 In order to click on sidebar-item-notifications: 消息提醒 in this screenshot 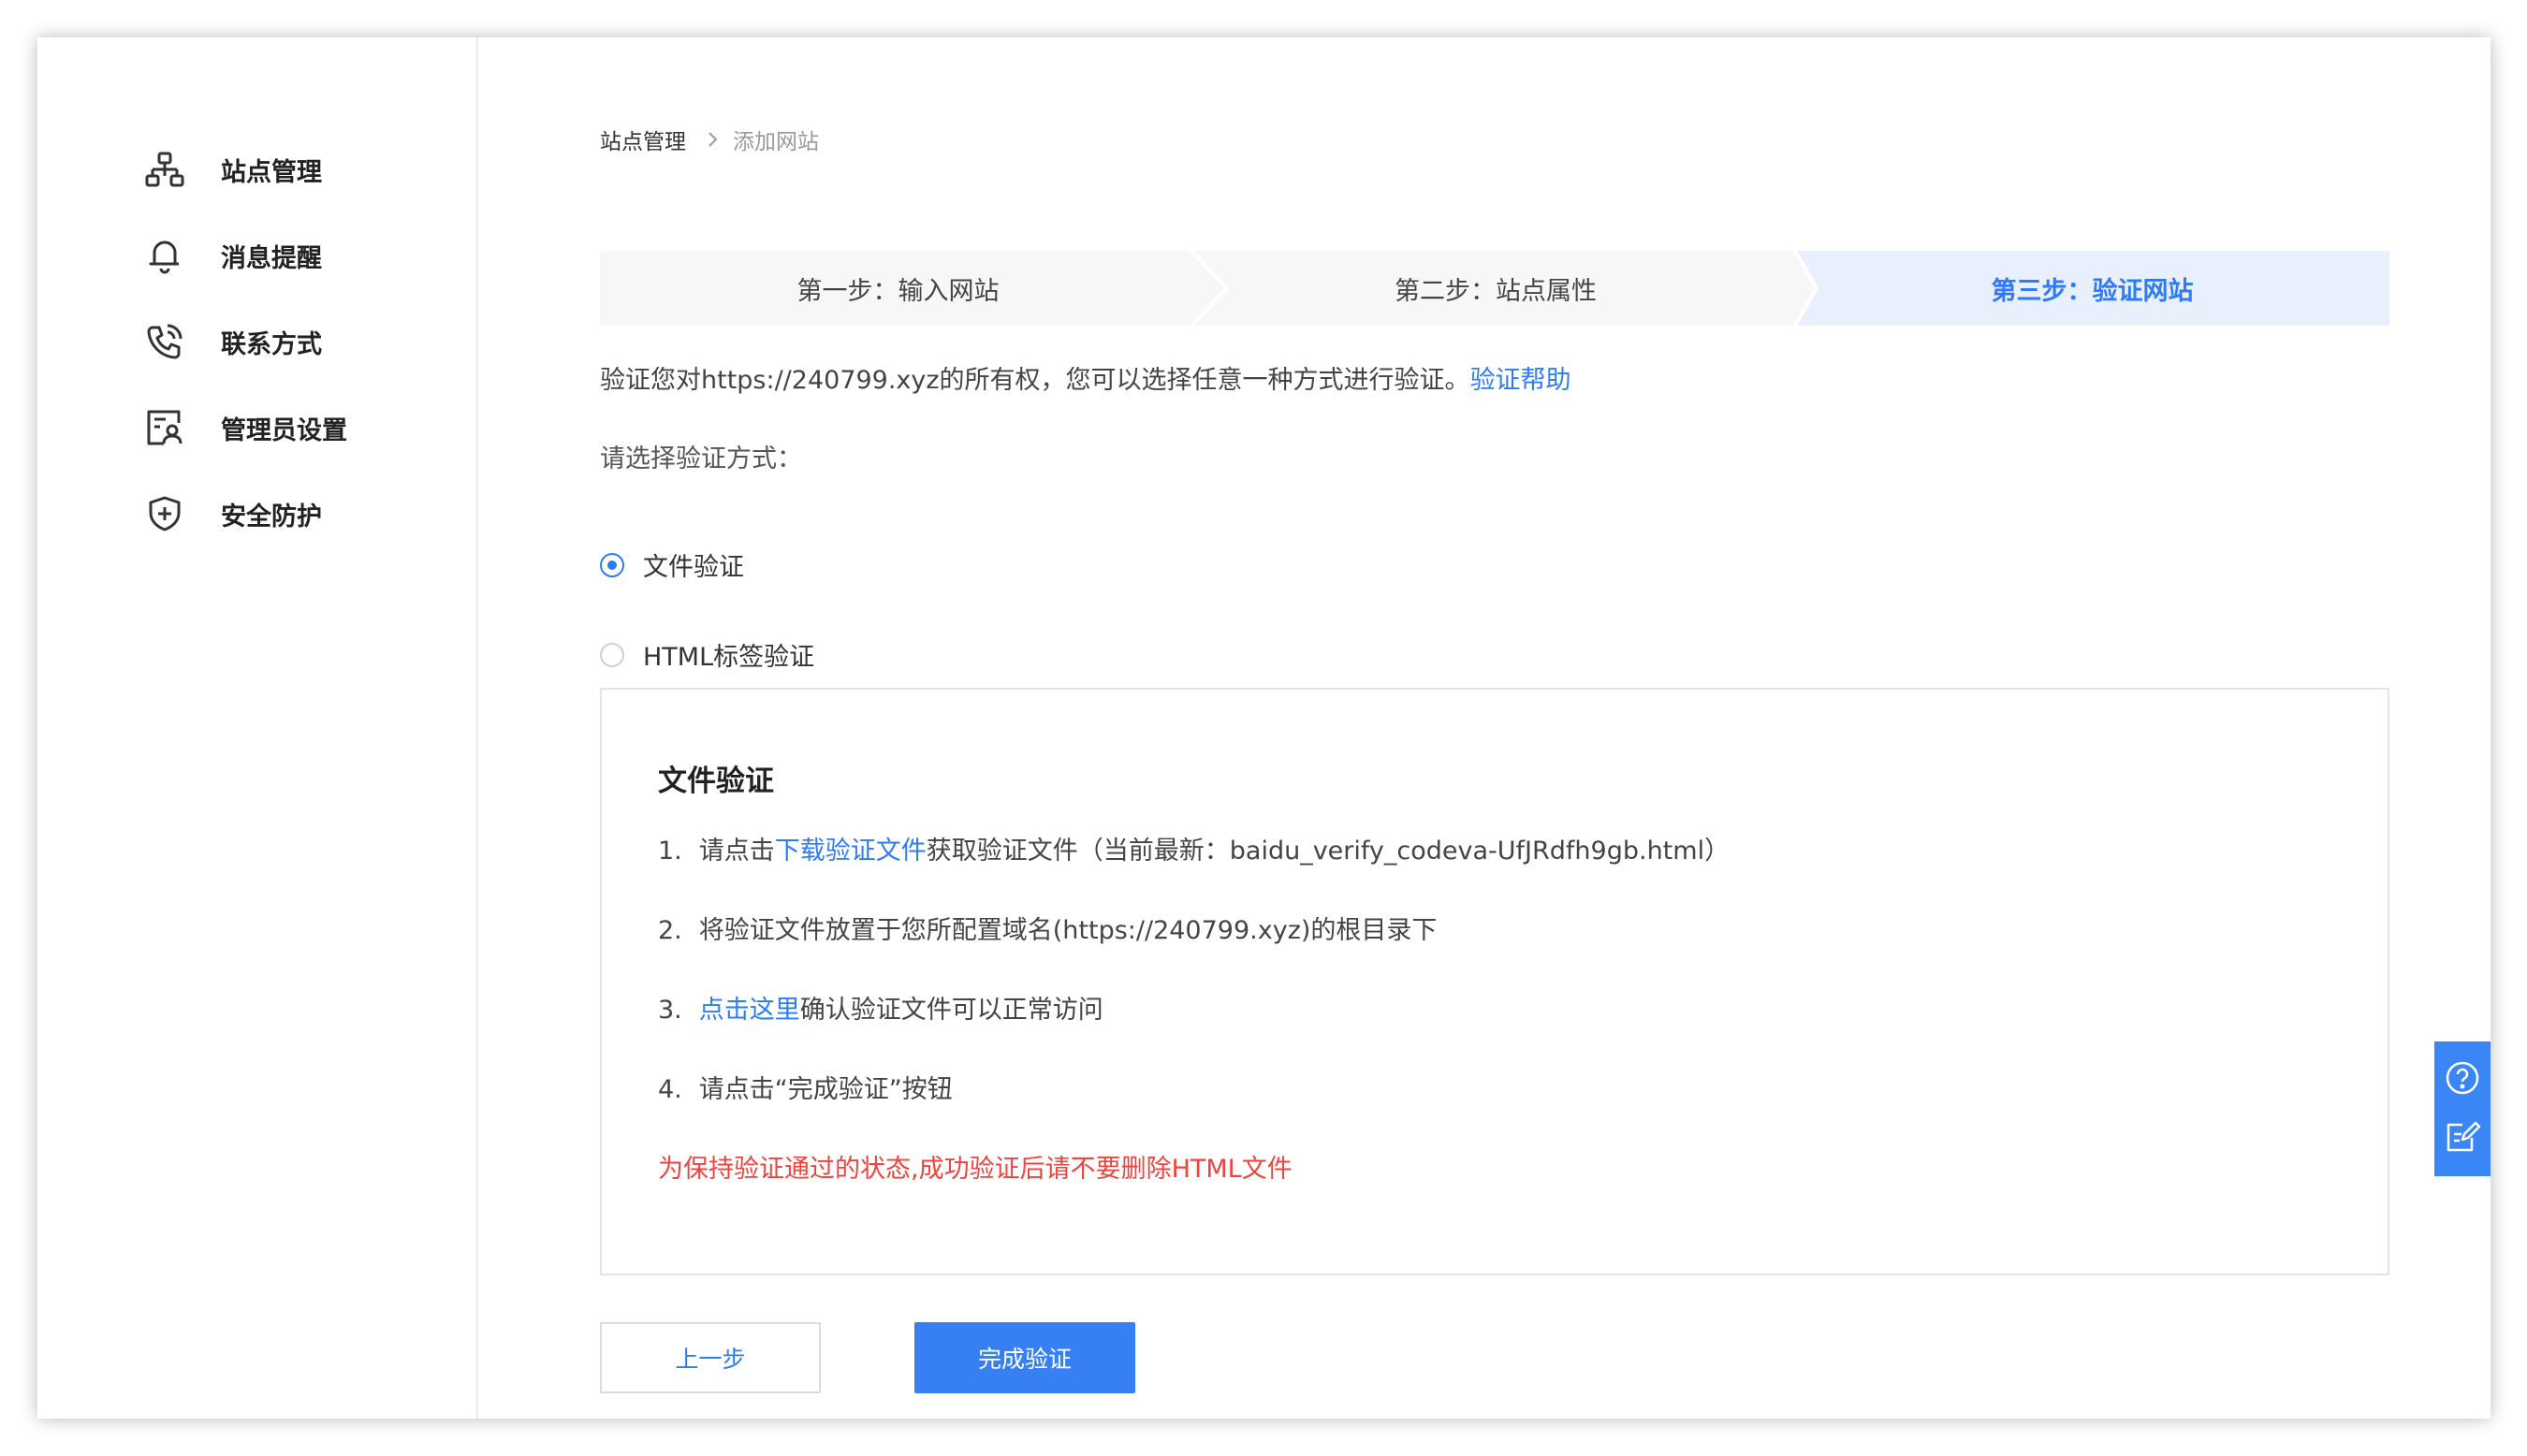, I will do `click(233, 255)`.